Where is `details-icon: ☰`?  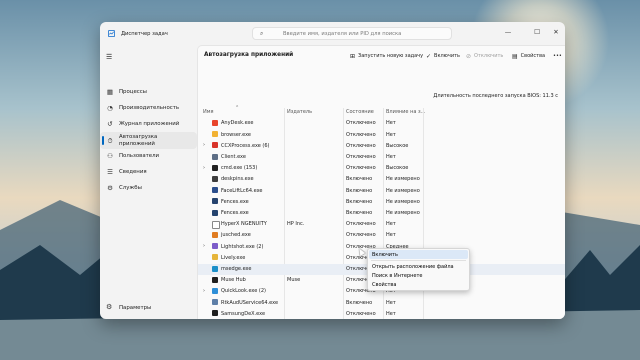
details-icon: ☰ is located at coordinates (110, 172).